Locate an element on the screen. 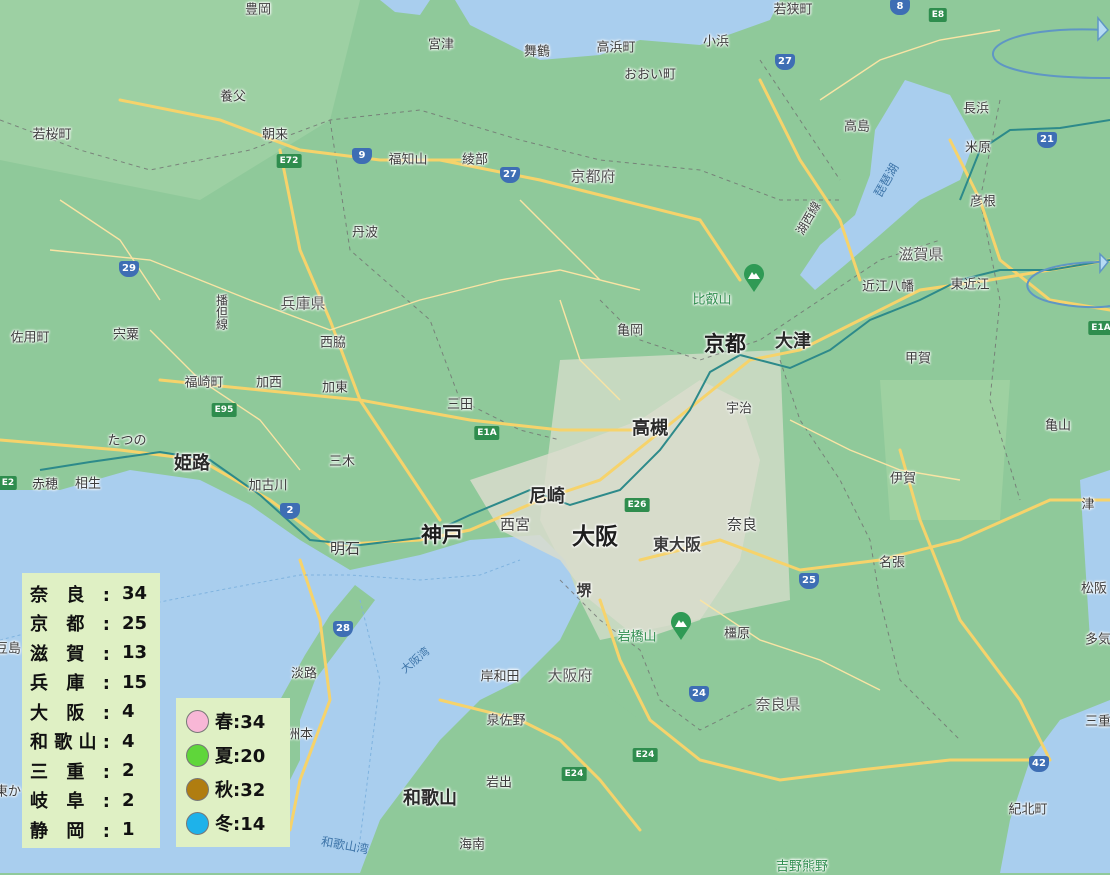 The width and height of the screenshot is (1110, 875). place-aioi: 相生 is located at coordinates (88, 484).